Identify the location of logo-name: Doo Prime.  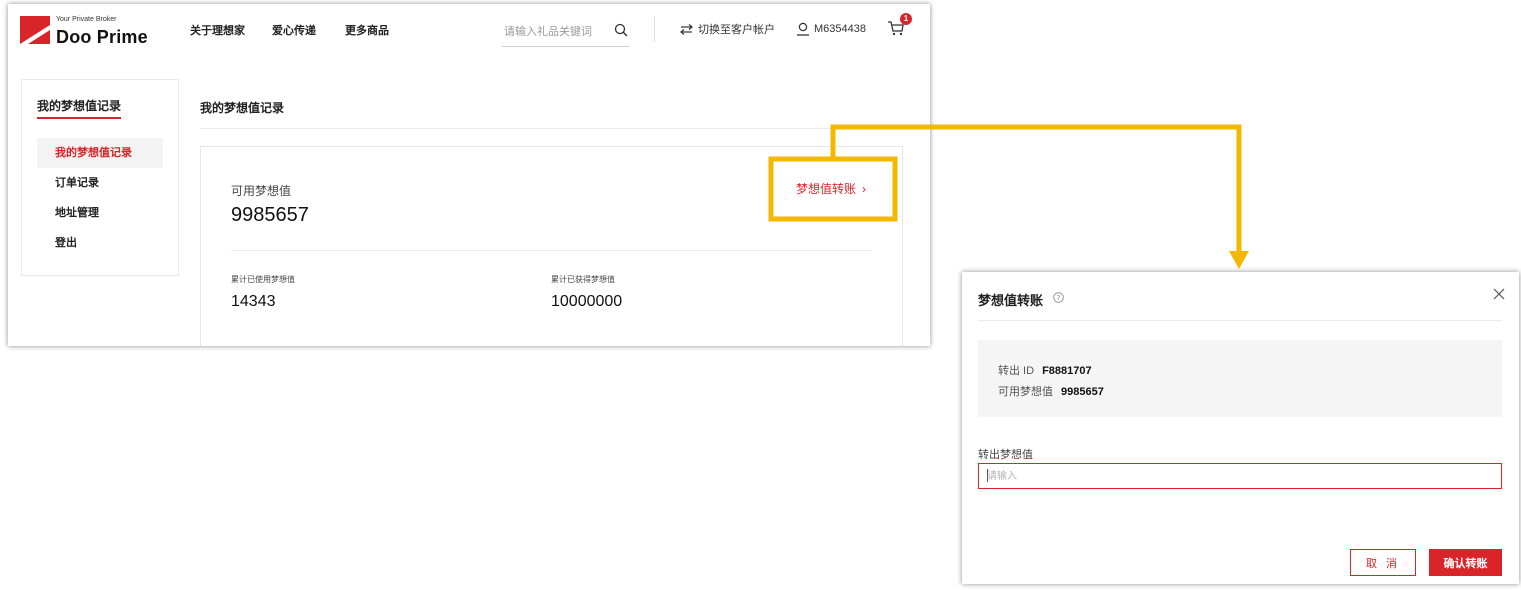
(102, 37).